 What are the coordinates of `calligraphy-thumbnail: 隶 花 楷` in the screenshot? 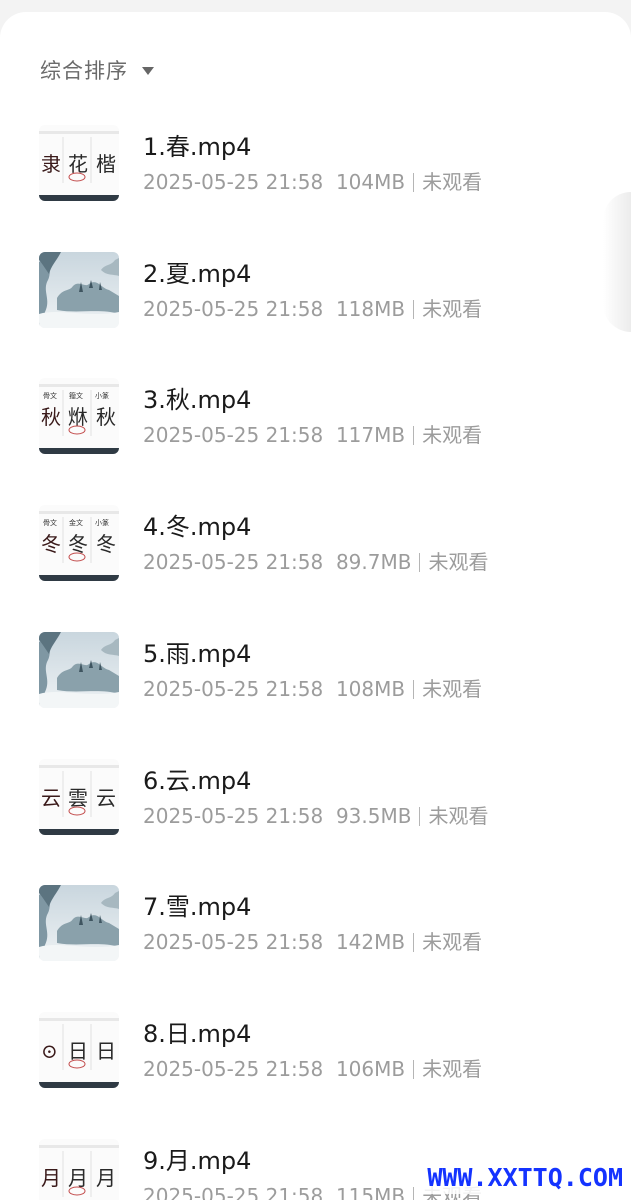 It's located at (79, 163).